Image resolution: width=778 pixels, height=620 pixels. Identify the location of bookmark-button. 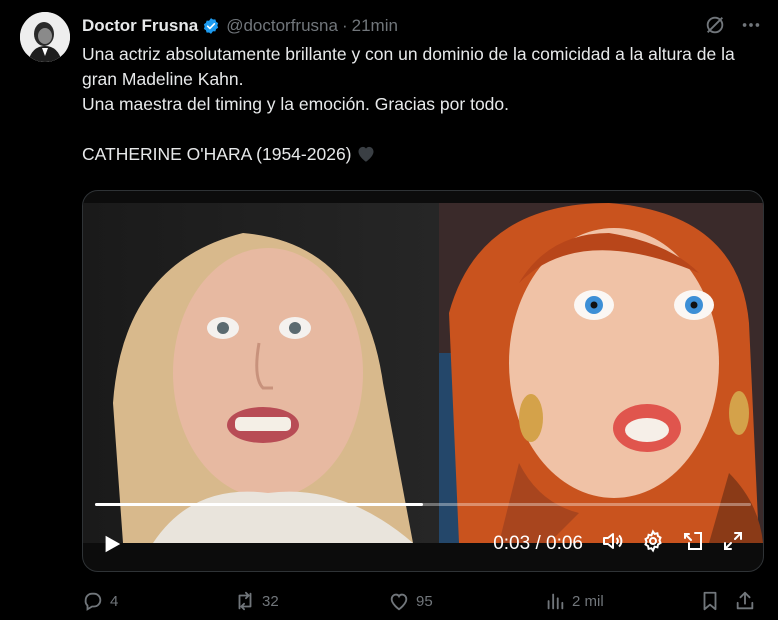
(710, 601).